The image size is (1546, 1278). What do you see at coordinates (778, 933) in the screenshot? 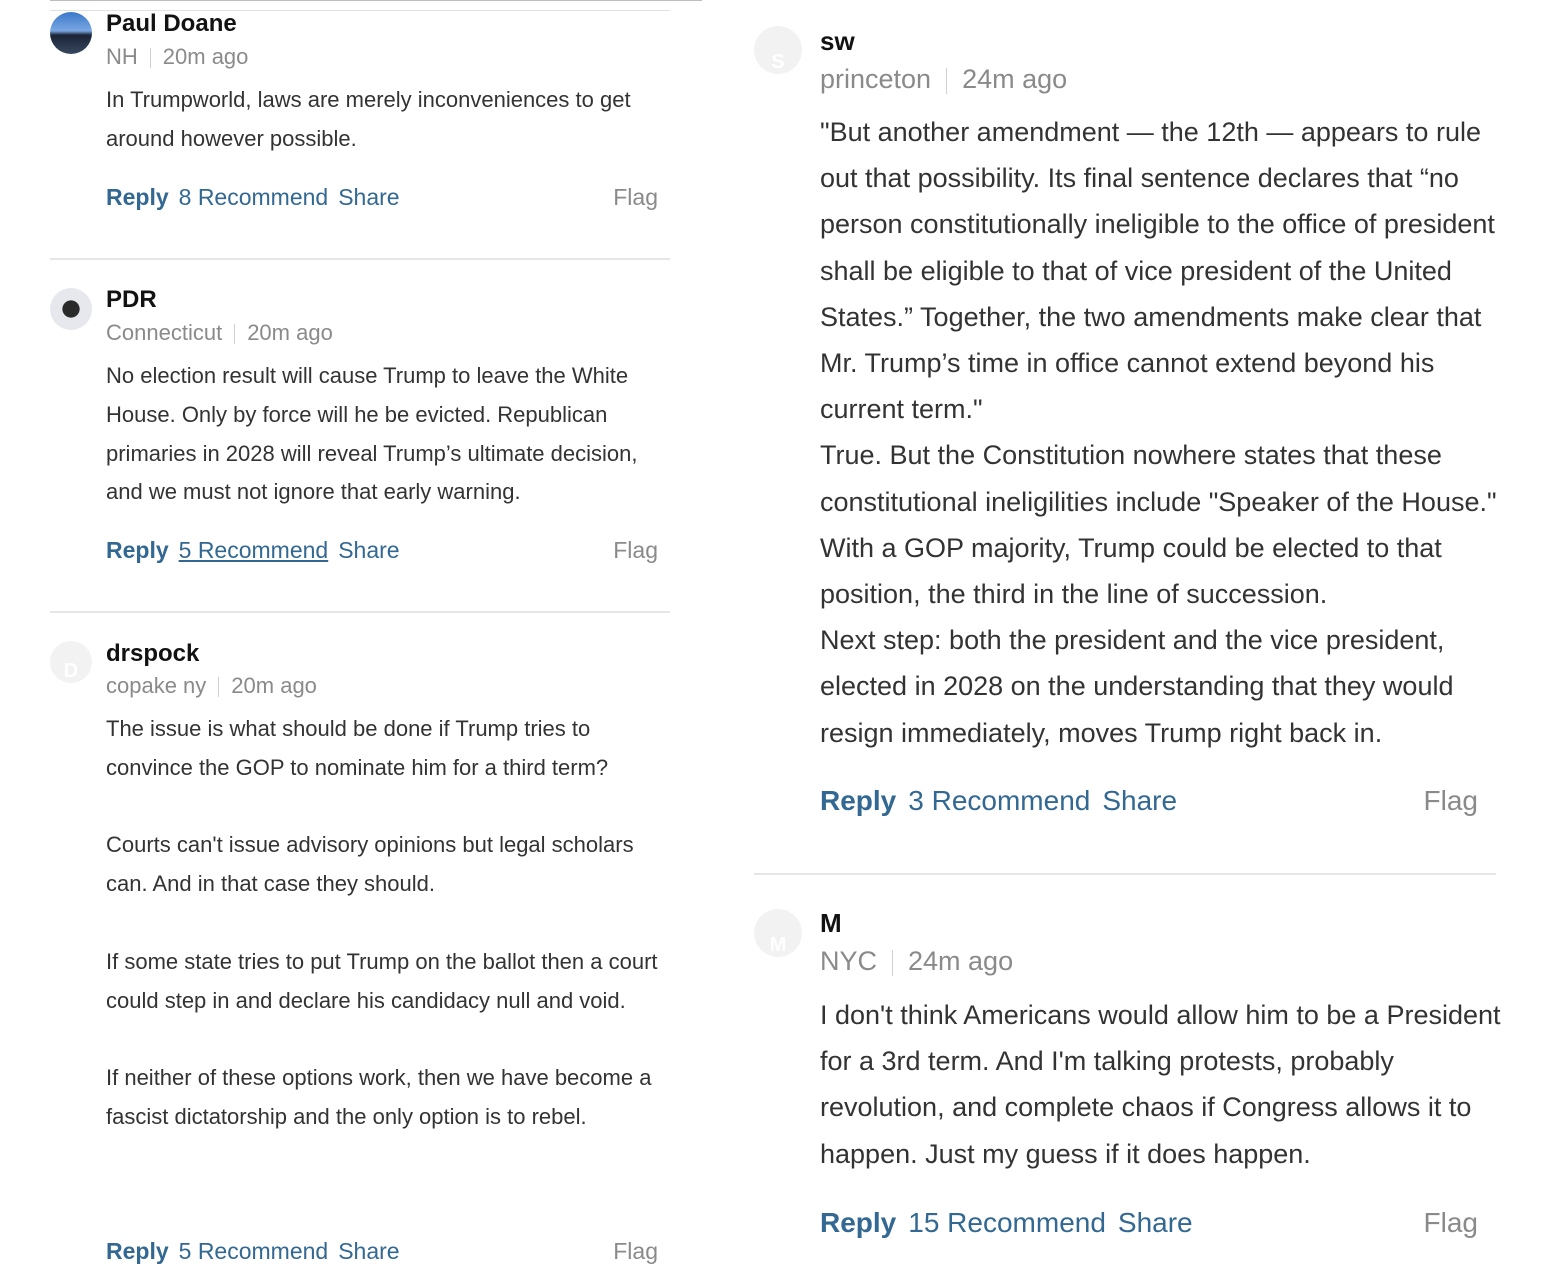
I see `avatar: M` at bounding box center [778, 933].